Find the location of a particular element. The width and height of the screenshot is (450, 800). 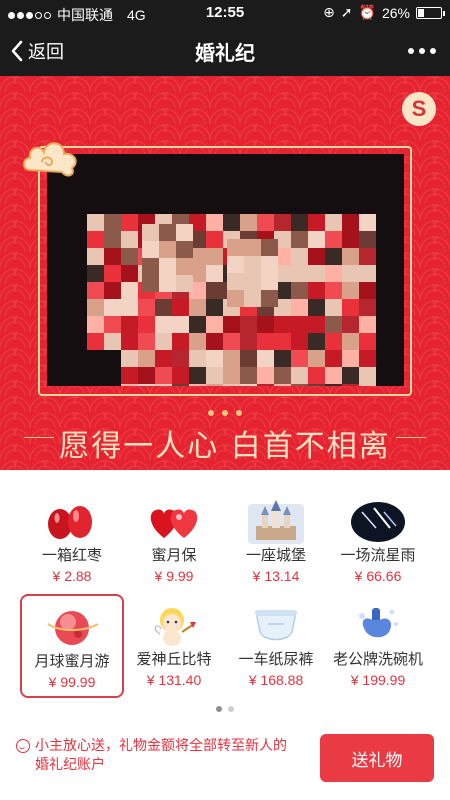

gift-item-3: 一座城堡 ¥ 13.14 is located at coordinates (276, 542).